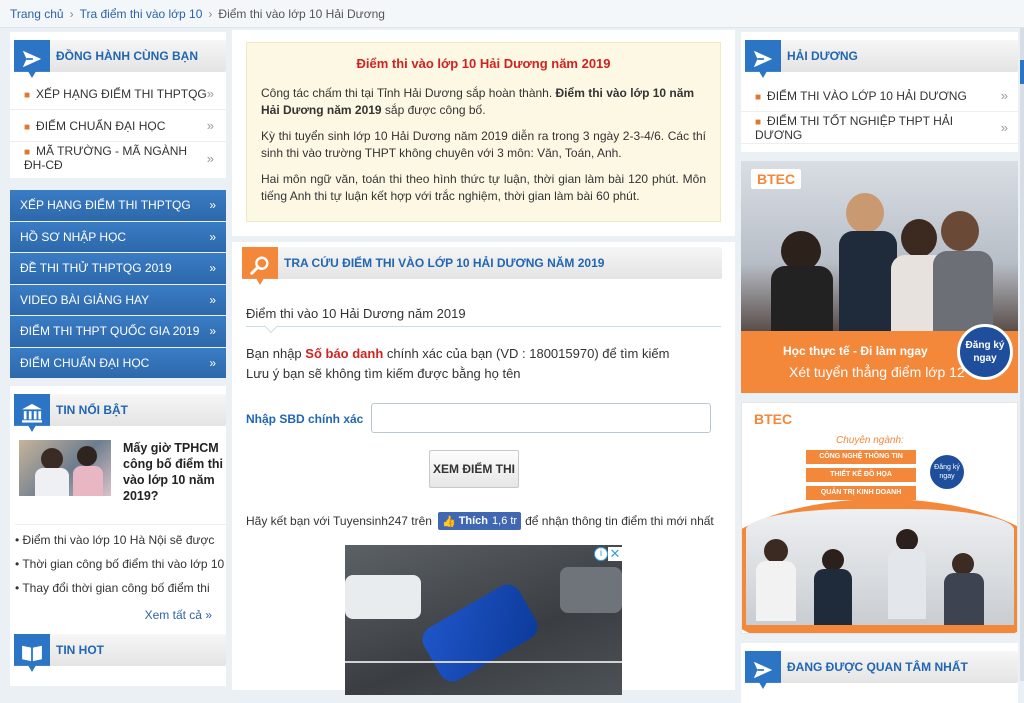 This screenshot has width=1024, height=703. I want to click on box-header: ĐỒNG HÀNH CÙNG BẠN, so click(120, 59).